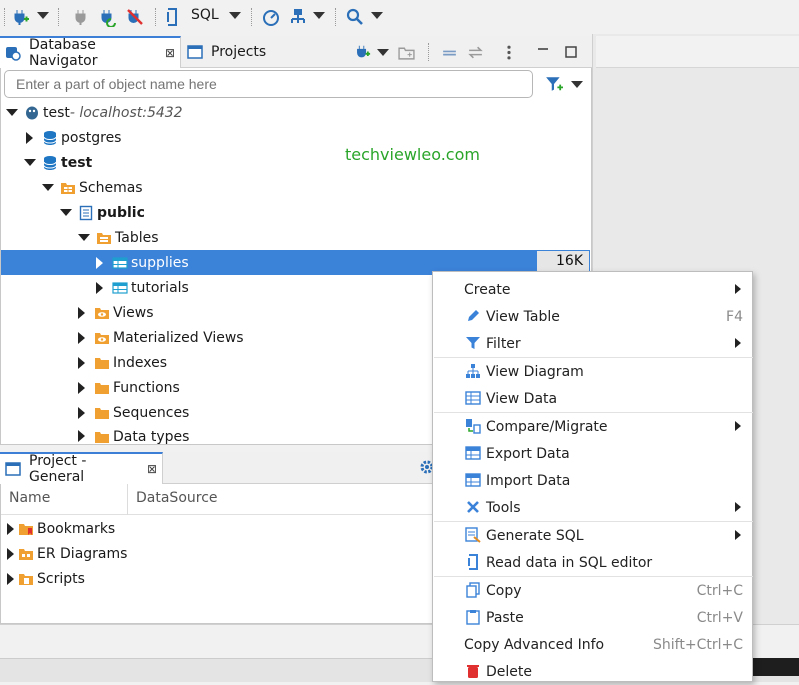 The height and width of the screenshot is (685, 799). I want to click on tab-database-navigator: Database Navigator ⊠, so click(90, 52).